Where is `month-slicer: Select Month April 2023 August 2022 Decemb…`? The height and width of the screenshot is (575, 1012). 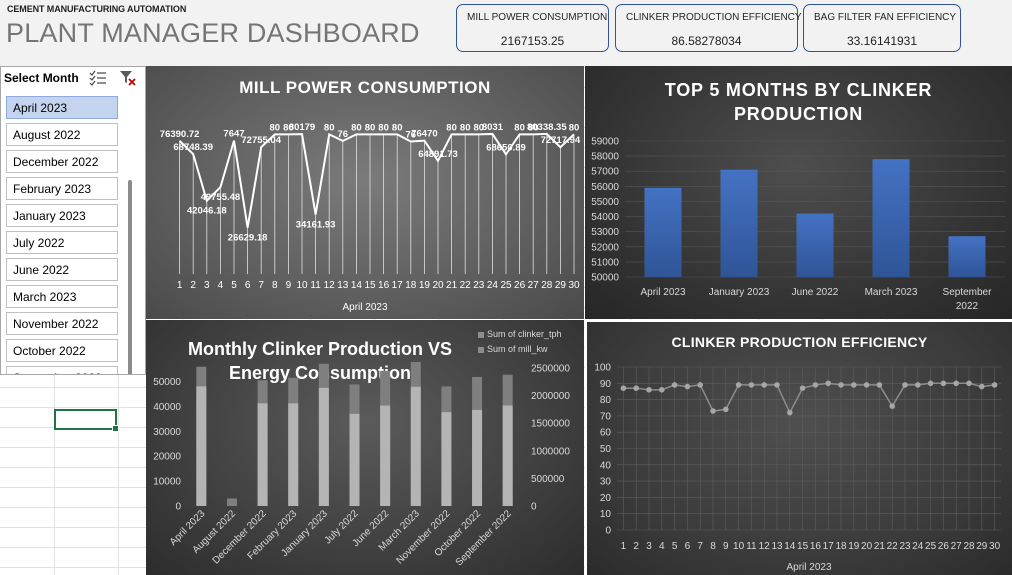
month-slicer: Select Month April 2023 August 2022 Decemb… is located at coordinates (73, 220).